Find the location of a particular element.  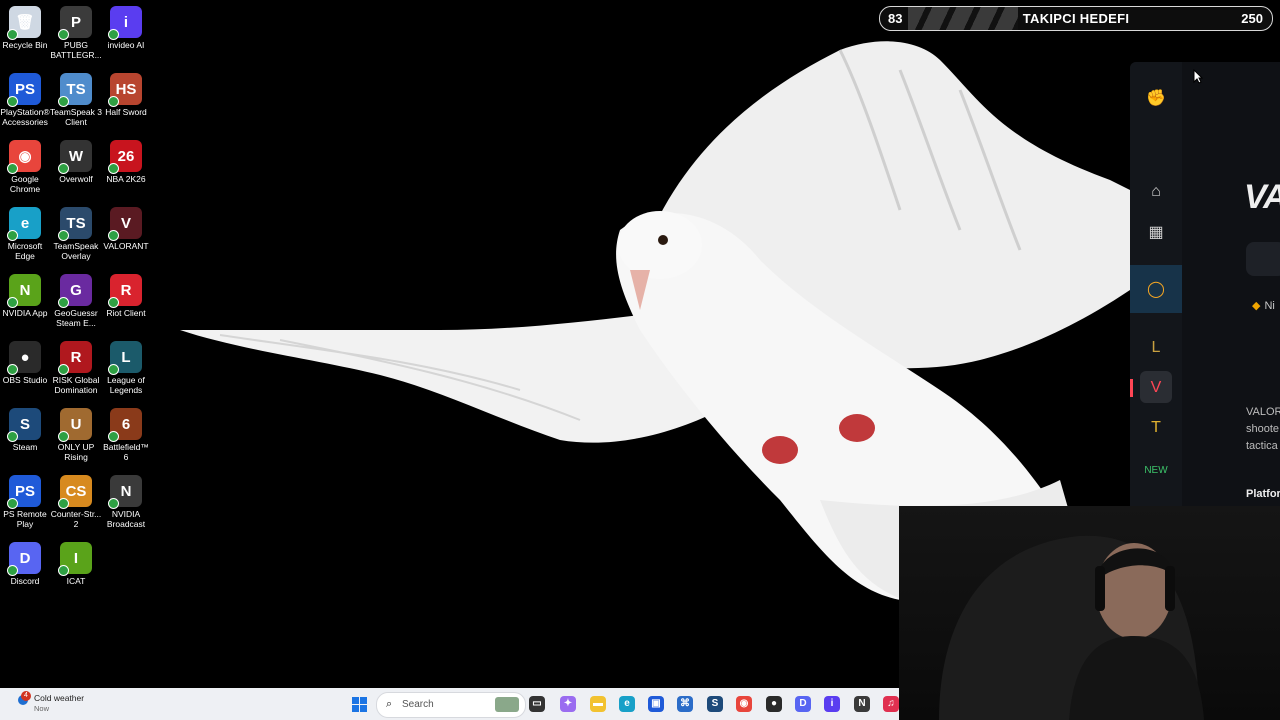

app-icon: V is located at coordinates (125, 224).